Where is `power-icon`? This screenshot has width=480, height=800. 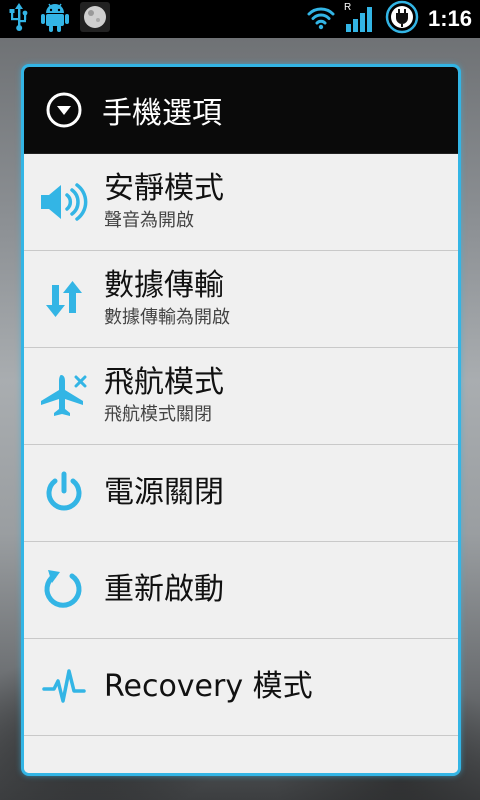
power-icon is located at coordinates (64, 493).